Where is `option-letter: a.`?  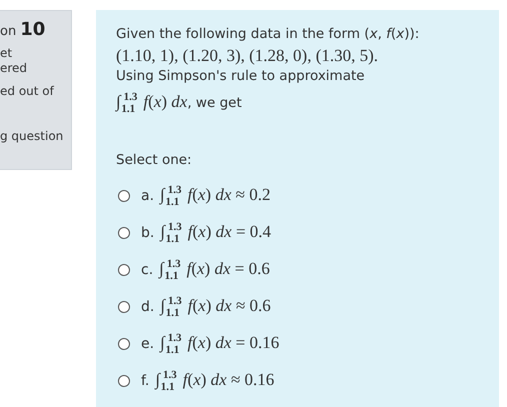 option-letter: a. is located at coordinates (147, 196).